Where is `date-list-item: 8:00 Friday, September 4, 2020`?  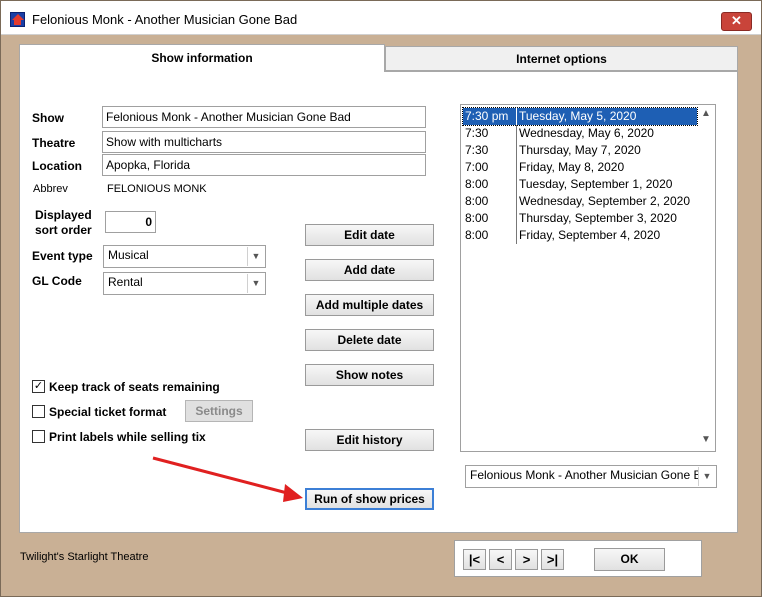 date-list-item: 8:00 Friday, September 4, 2020 is located at coordinates (580, 235).